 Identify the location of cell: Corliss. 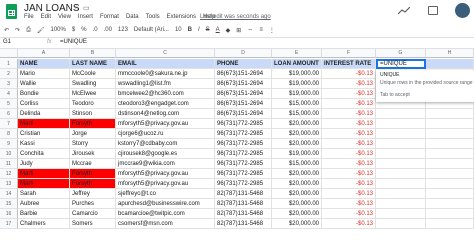
(44, 104).